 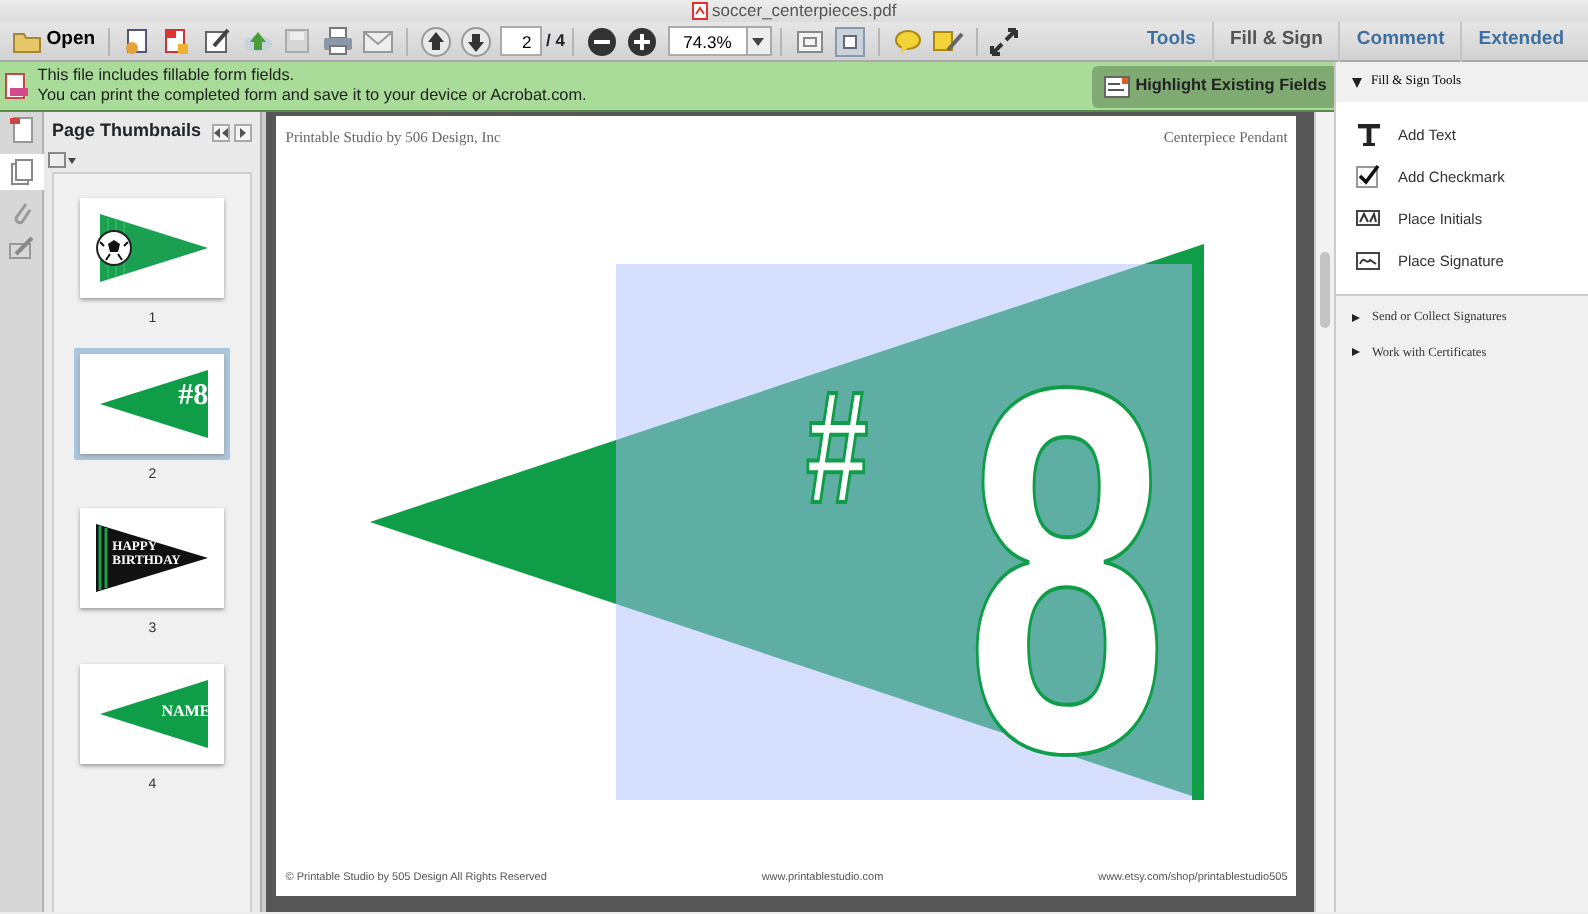 What do you see at coordinates (1117, 86) in the screenshot?
I see `form-fields-icon` at bounding box center [1117, 86].